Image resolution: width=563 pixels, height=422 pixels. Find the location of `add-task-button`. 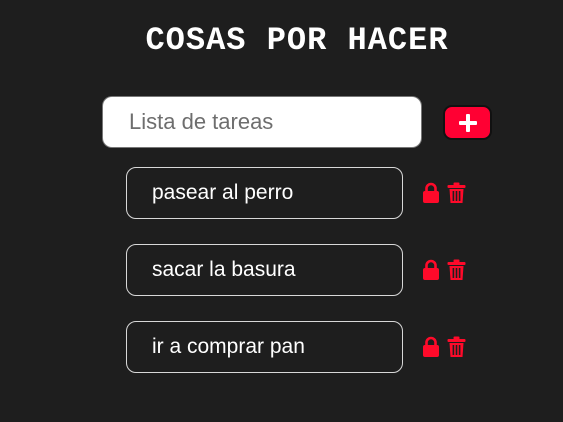

add-task-button is located at coordinates (467, 122).